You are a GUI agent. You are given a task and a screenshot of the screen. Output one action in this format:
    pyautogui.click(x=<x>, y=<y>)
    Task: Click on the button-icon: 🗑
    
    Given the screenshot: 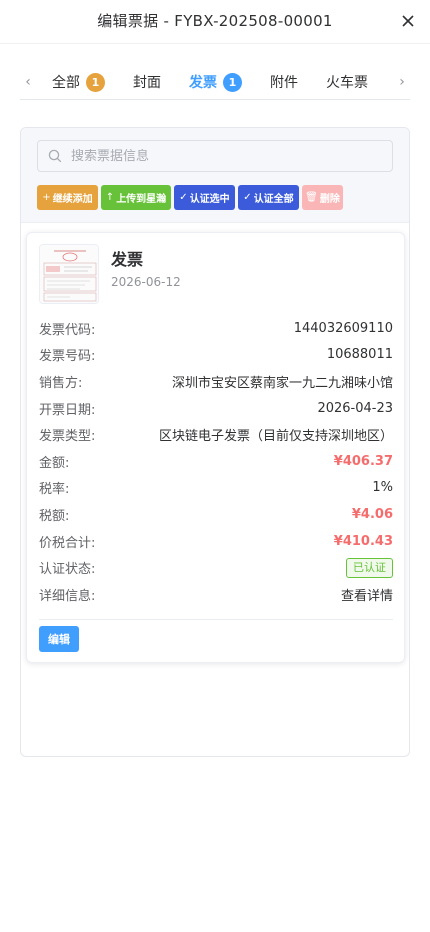 What is the action you would take?
    pyautogui.click(x=311, y=197)
    